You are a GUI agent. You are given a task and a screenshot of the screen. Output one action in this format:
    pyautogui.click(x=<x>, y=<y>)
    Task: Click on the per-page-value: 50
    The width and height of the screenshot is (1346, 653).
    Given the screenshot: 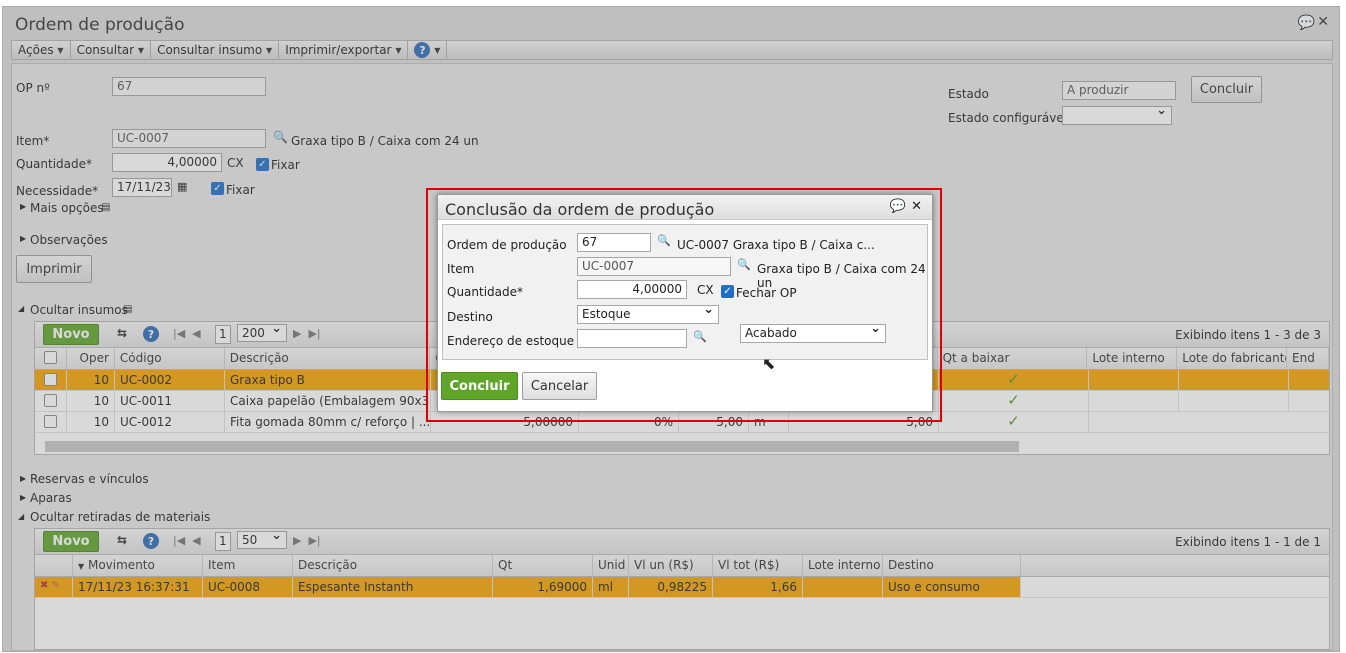 What is the action you would take?
    pyautogui.click(x=250, y=540)
    